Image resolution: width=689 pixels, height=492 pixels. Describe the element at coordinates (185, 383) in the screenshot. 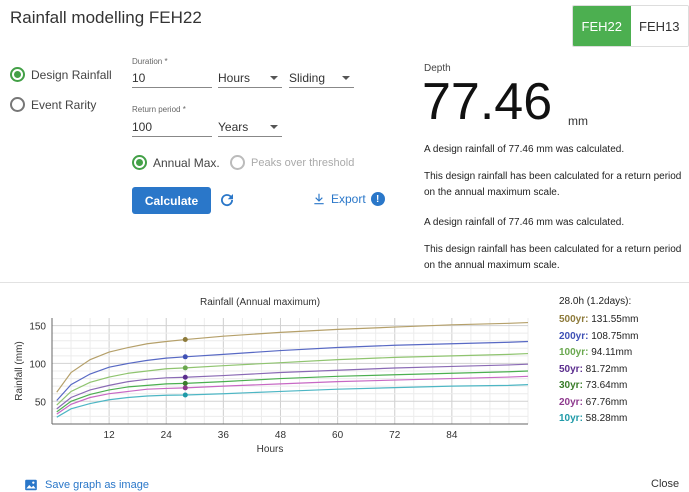

I see `series-marker-30yr` at that location.